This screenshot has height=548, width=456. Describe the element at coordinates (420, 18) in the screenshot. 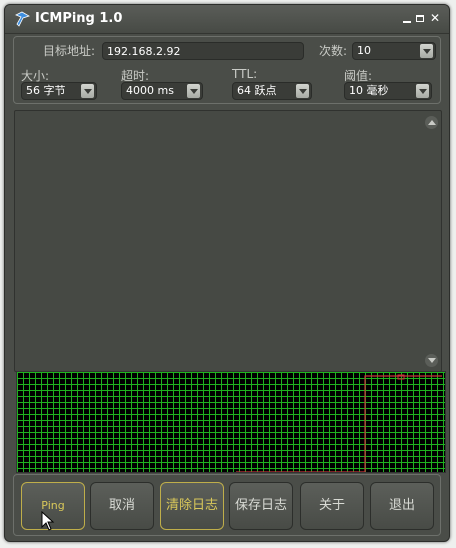

I see `maximize-icon` at that location.